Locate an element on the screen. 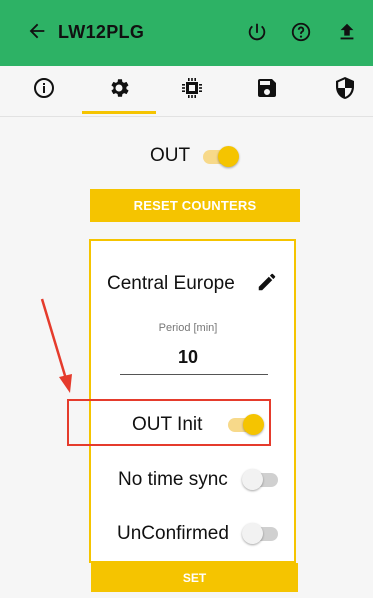 Image resolution: width=373 pixels, height=598 pixels. out-toggle-row: OUT is located at coordinates (186, 157).